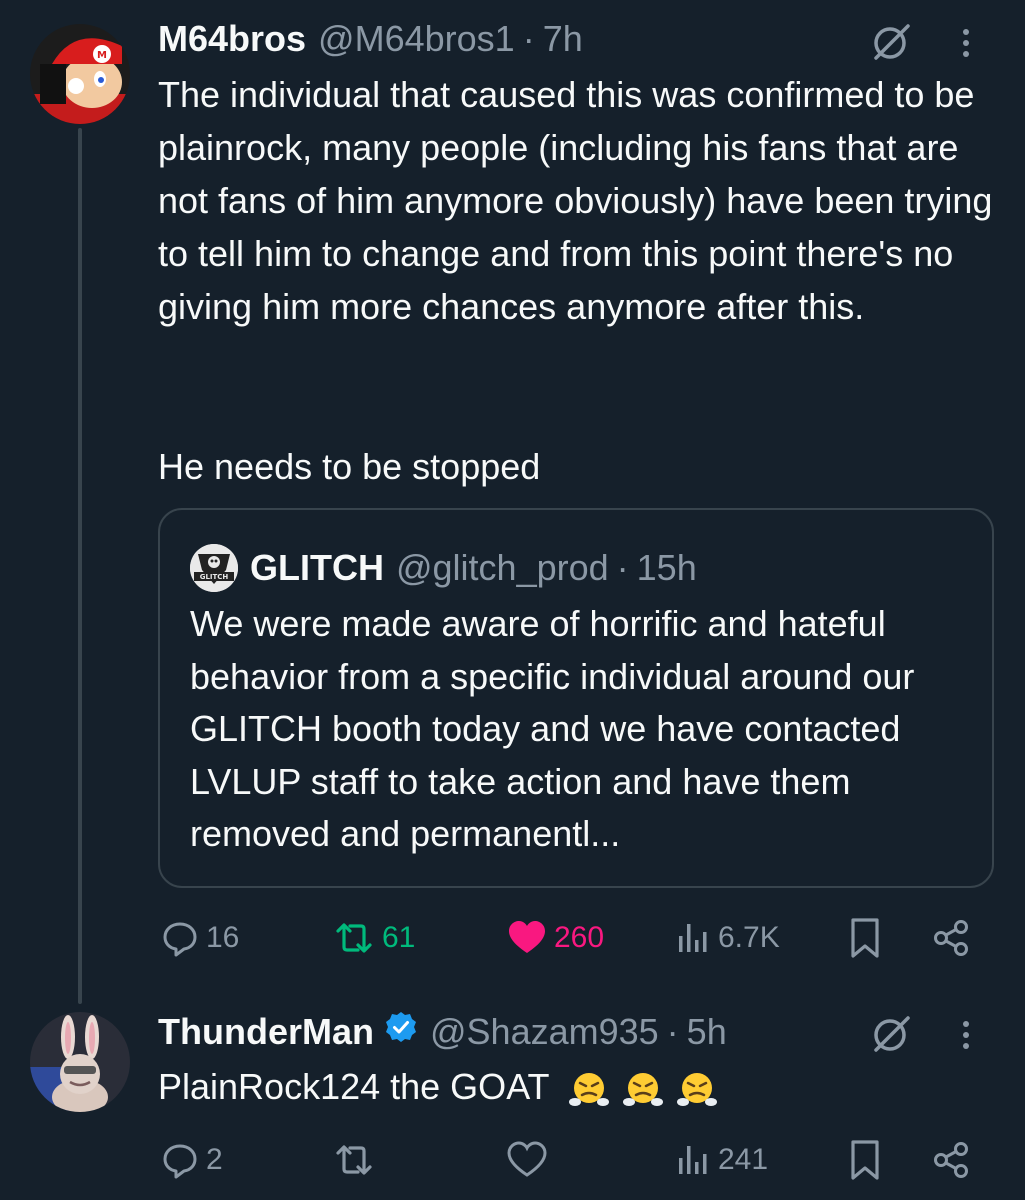  Describe the element at coordinates (667, 568) in the screenshot. I see `quoted-timestamp: 15h` at that location.